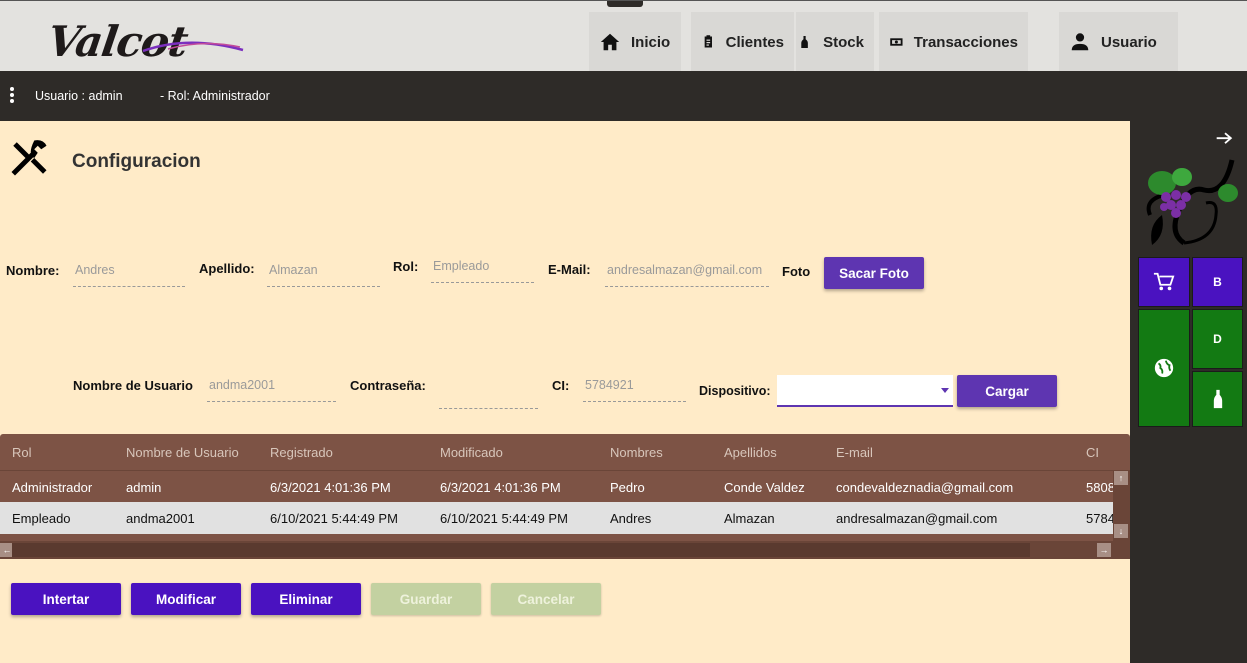 The image size is (1247, 663). Describe the element at coordinates (129, 274) in the screenshot. I see `nombre-field: Andres` at that location.